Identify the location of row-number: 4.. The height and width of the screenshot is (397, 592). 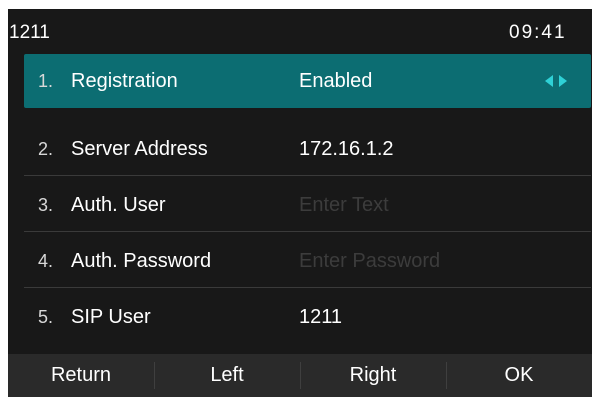
(46, 261).